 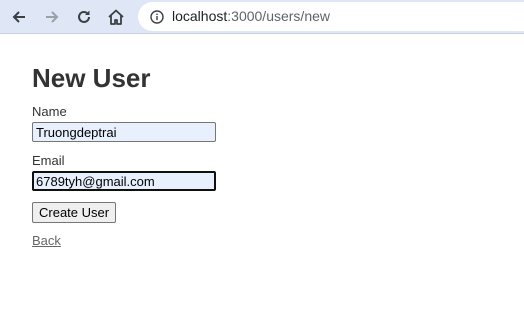 I want to click on url-host: localhost, so click(x=200, y=16).